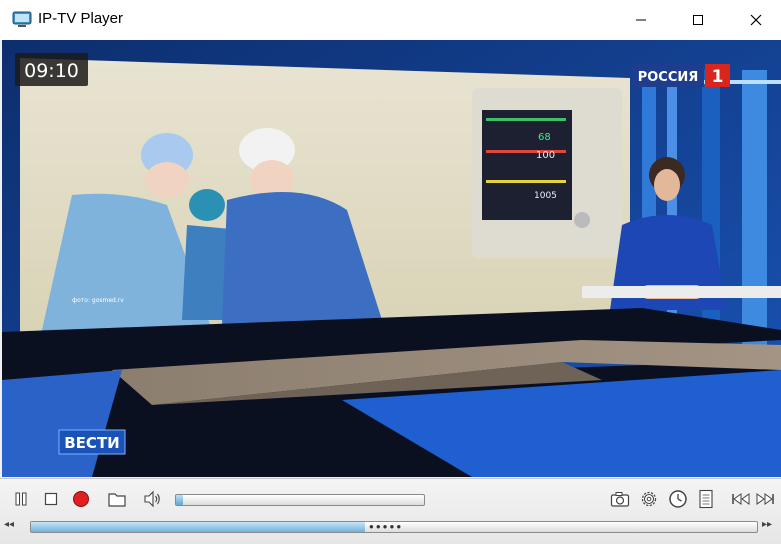  I want to click on tv-app-icon, so click(22, 19).